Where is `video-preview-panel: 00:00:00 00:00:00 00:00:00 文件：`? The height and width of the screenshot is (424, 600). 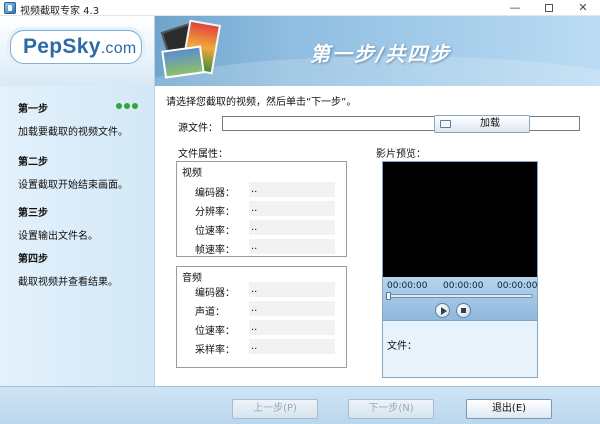
video-preview-panel: 00:00:00 00:00:00 00:00:00 文件： is located at coordinates (460, 269).